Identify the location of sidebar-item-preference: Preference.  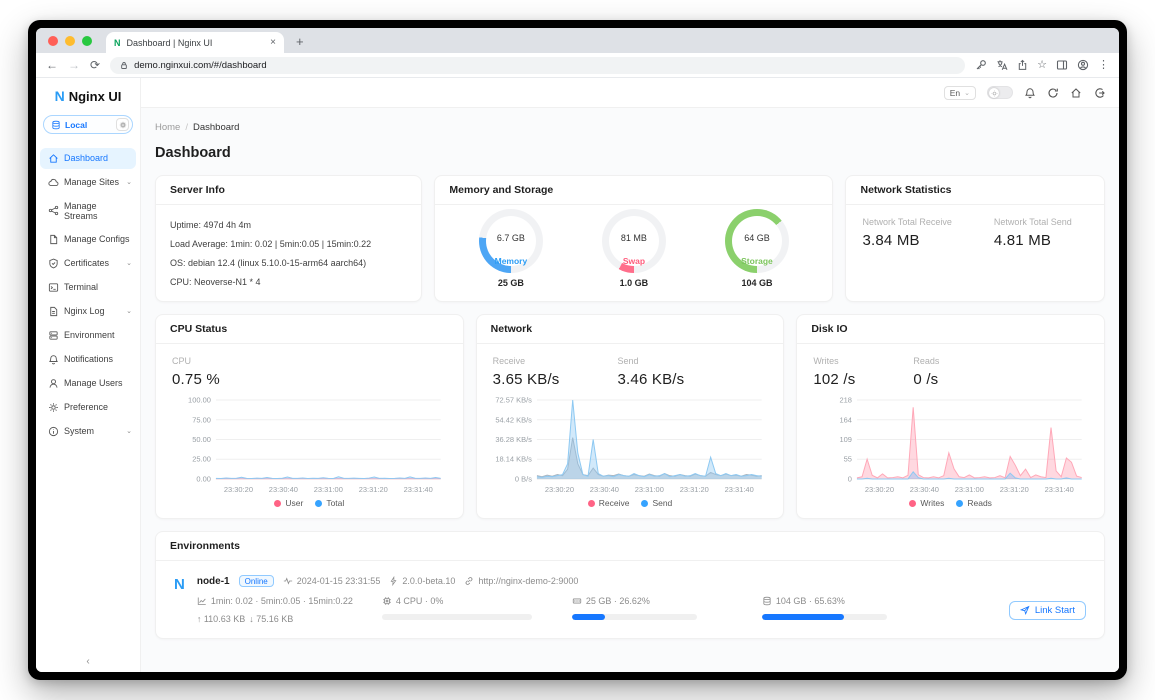
(88, 407).